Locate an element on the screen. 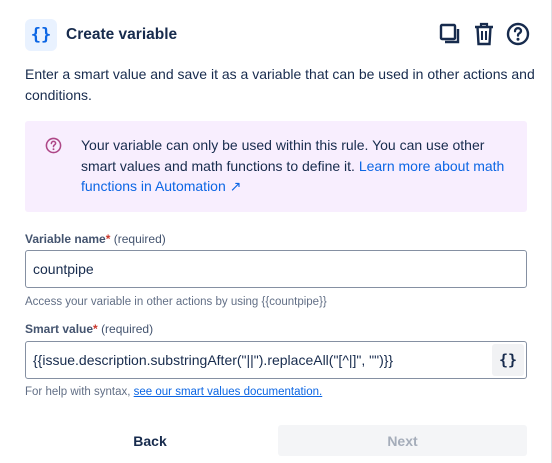  panel-title: Create variable is located at coordinates (122, 34).